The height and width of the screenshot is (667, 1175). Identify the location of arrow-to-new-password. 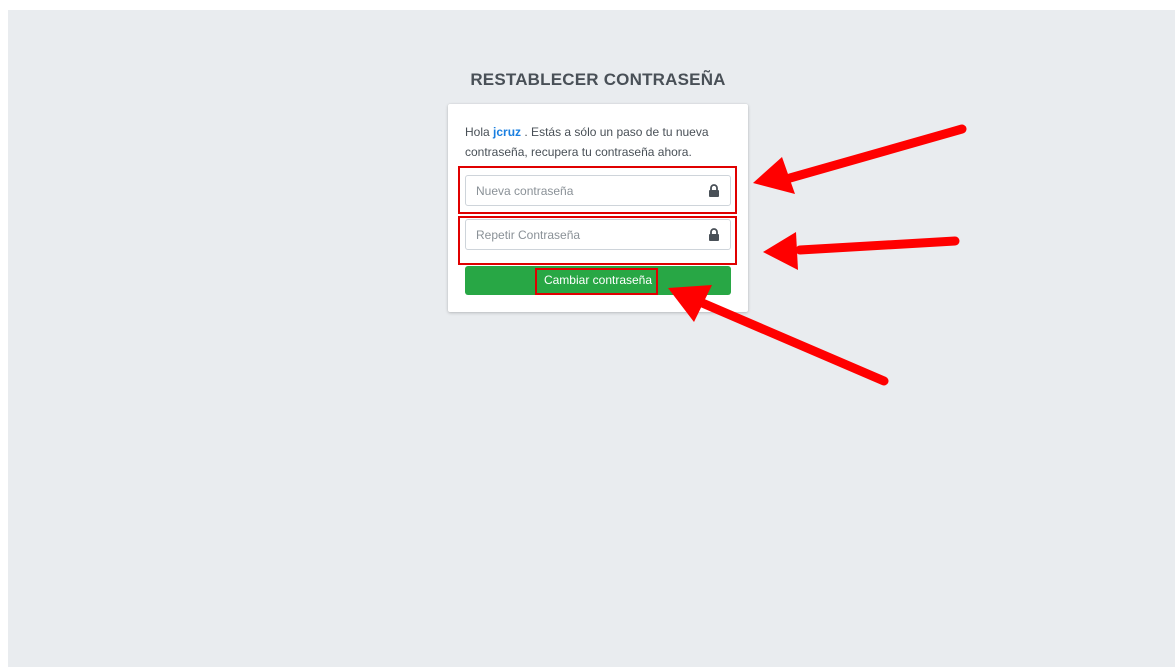
(860, 159).